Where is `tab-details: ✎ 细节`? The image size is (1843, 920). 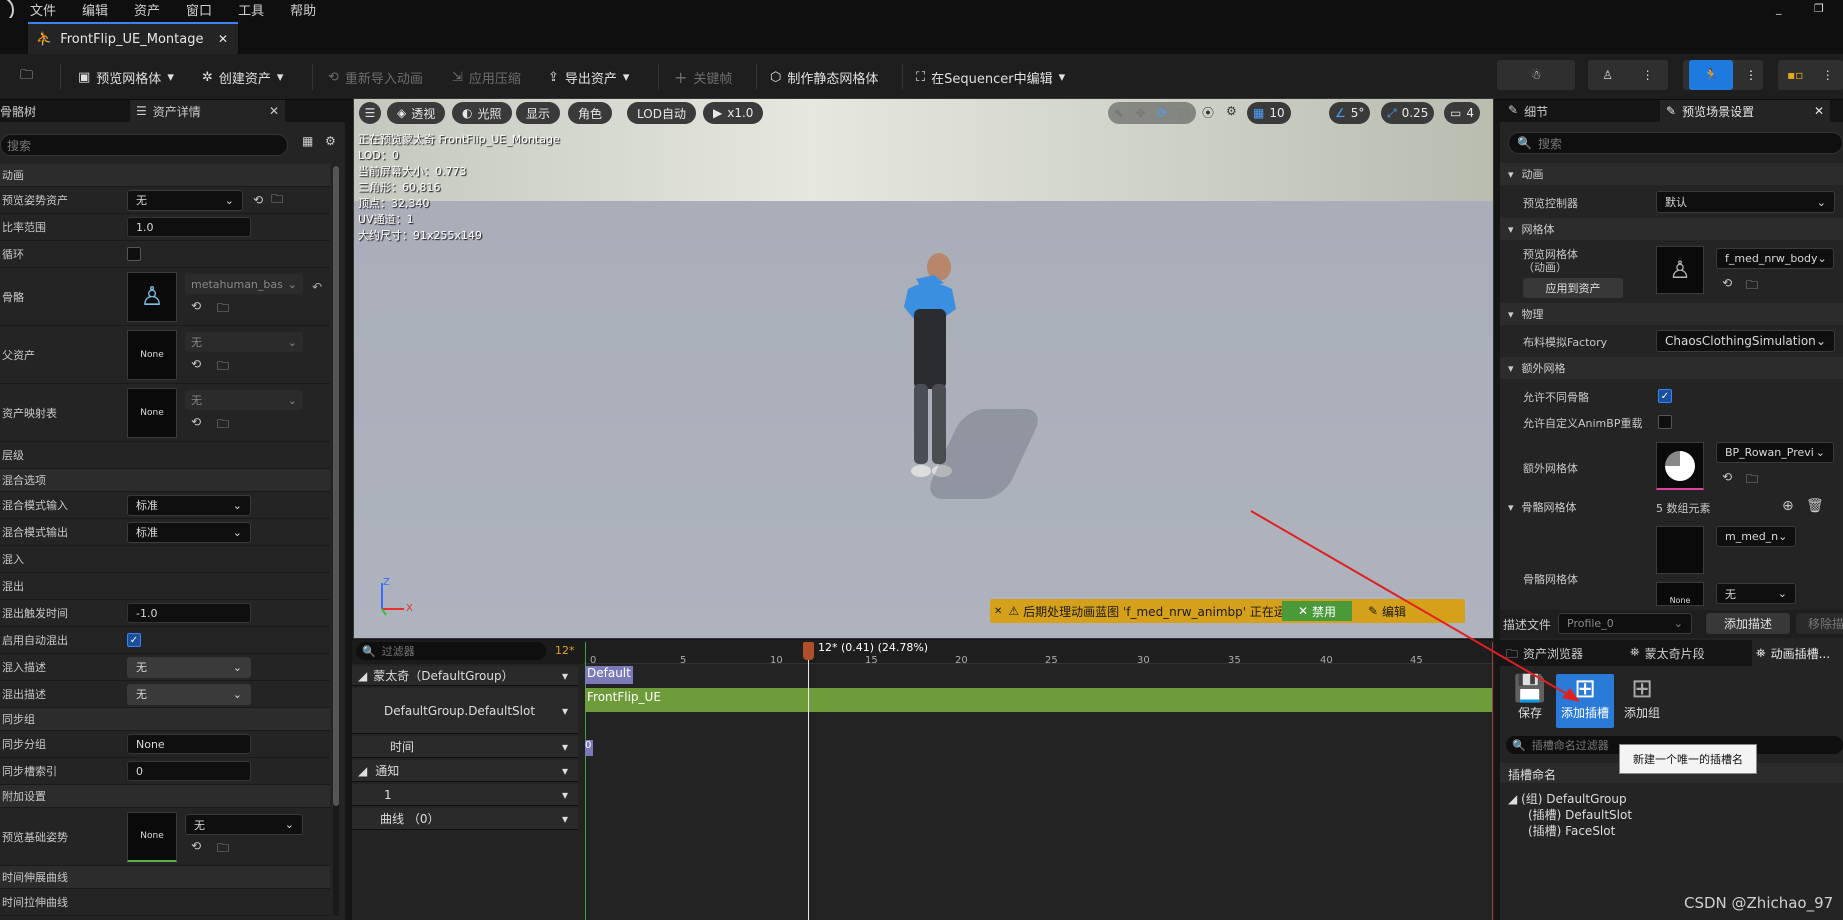 tab-details: ✎ 细节 is located at coordinates (1528, 111).